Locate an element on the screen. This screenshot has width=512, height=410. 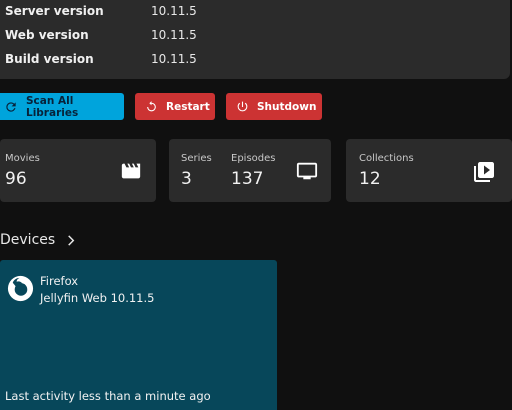
device-last-activity: Last activity less than a minute ago is located at coordinates (108, 396).